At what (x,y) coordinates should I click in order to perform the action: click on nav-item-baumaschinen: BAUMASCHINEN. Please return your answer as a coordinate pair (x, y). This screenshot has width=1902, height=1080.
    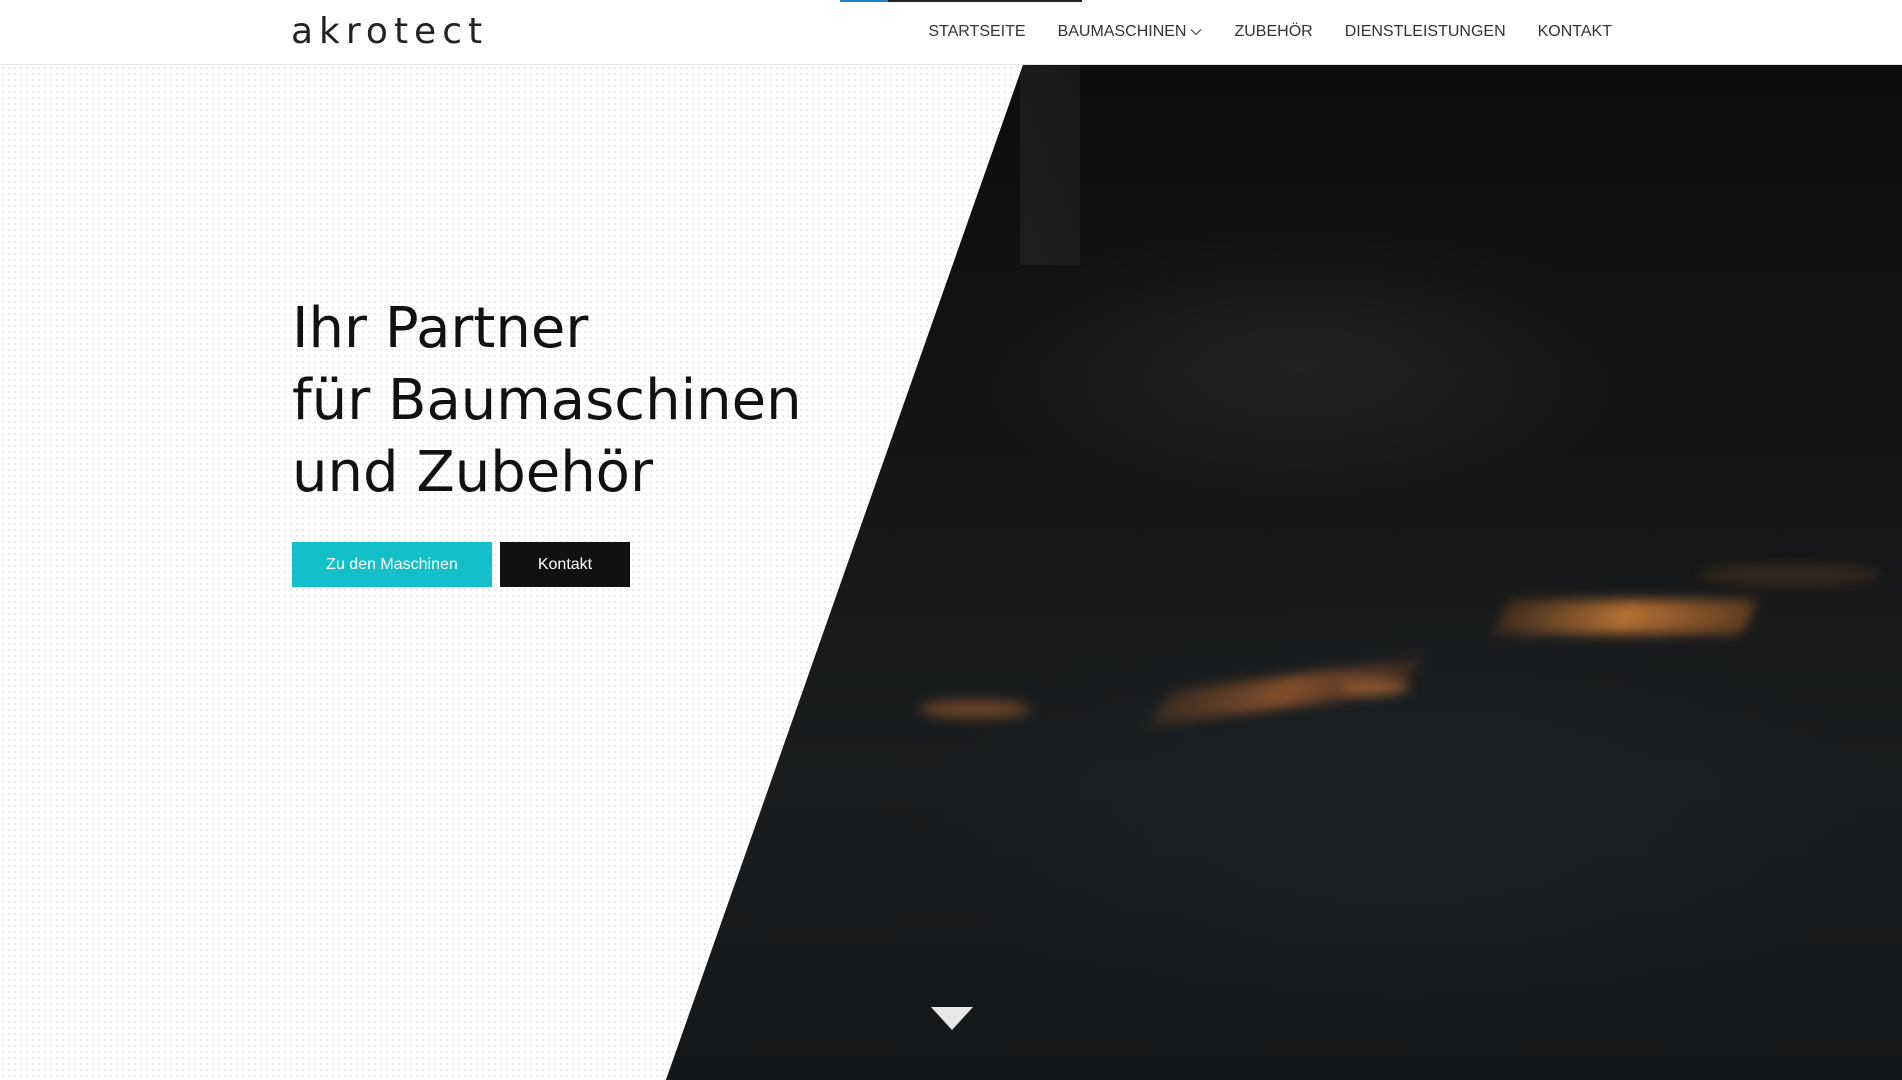
    Looking at the image, I should click on (1130, 32).